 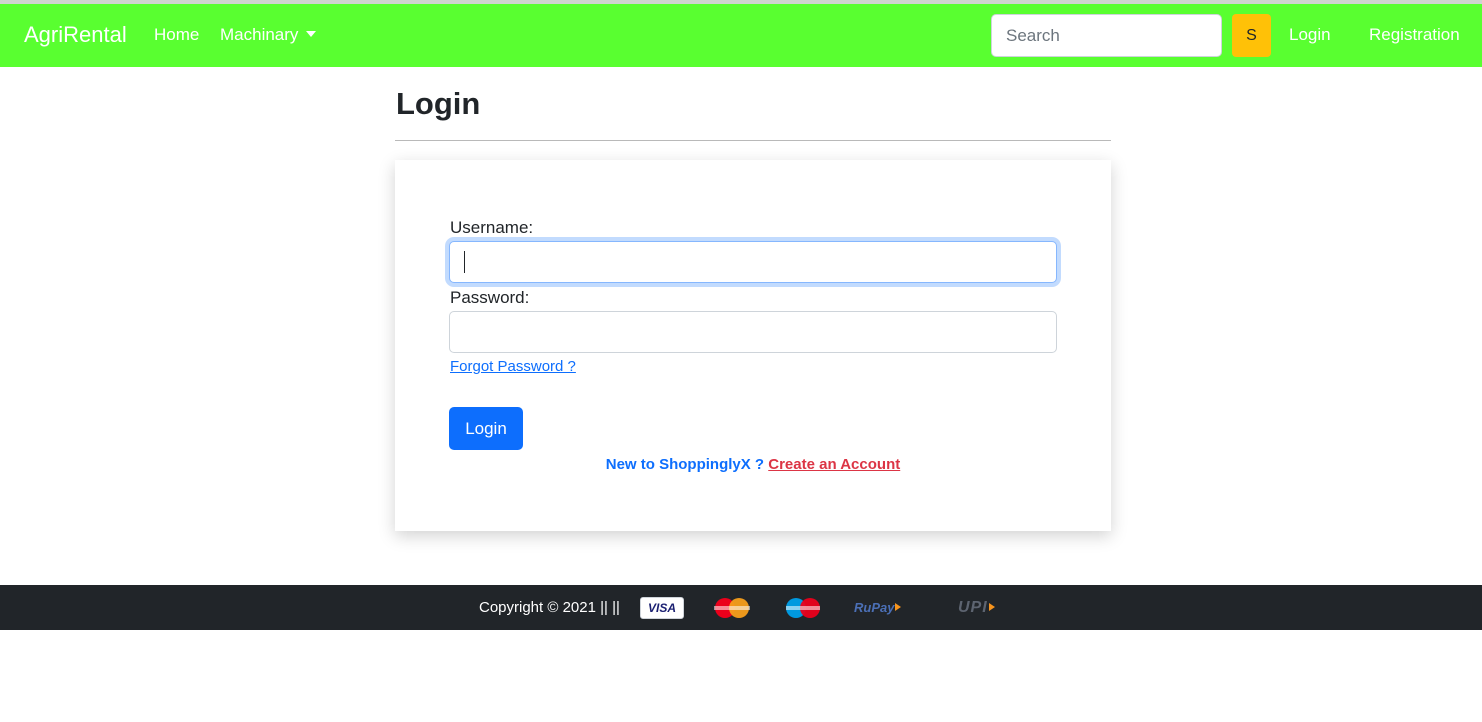 I want to click on chevron-down-icon, so click(x=311, y=34).